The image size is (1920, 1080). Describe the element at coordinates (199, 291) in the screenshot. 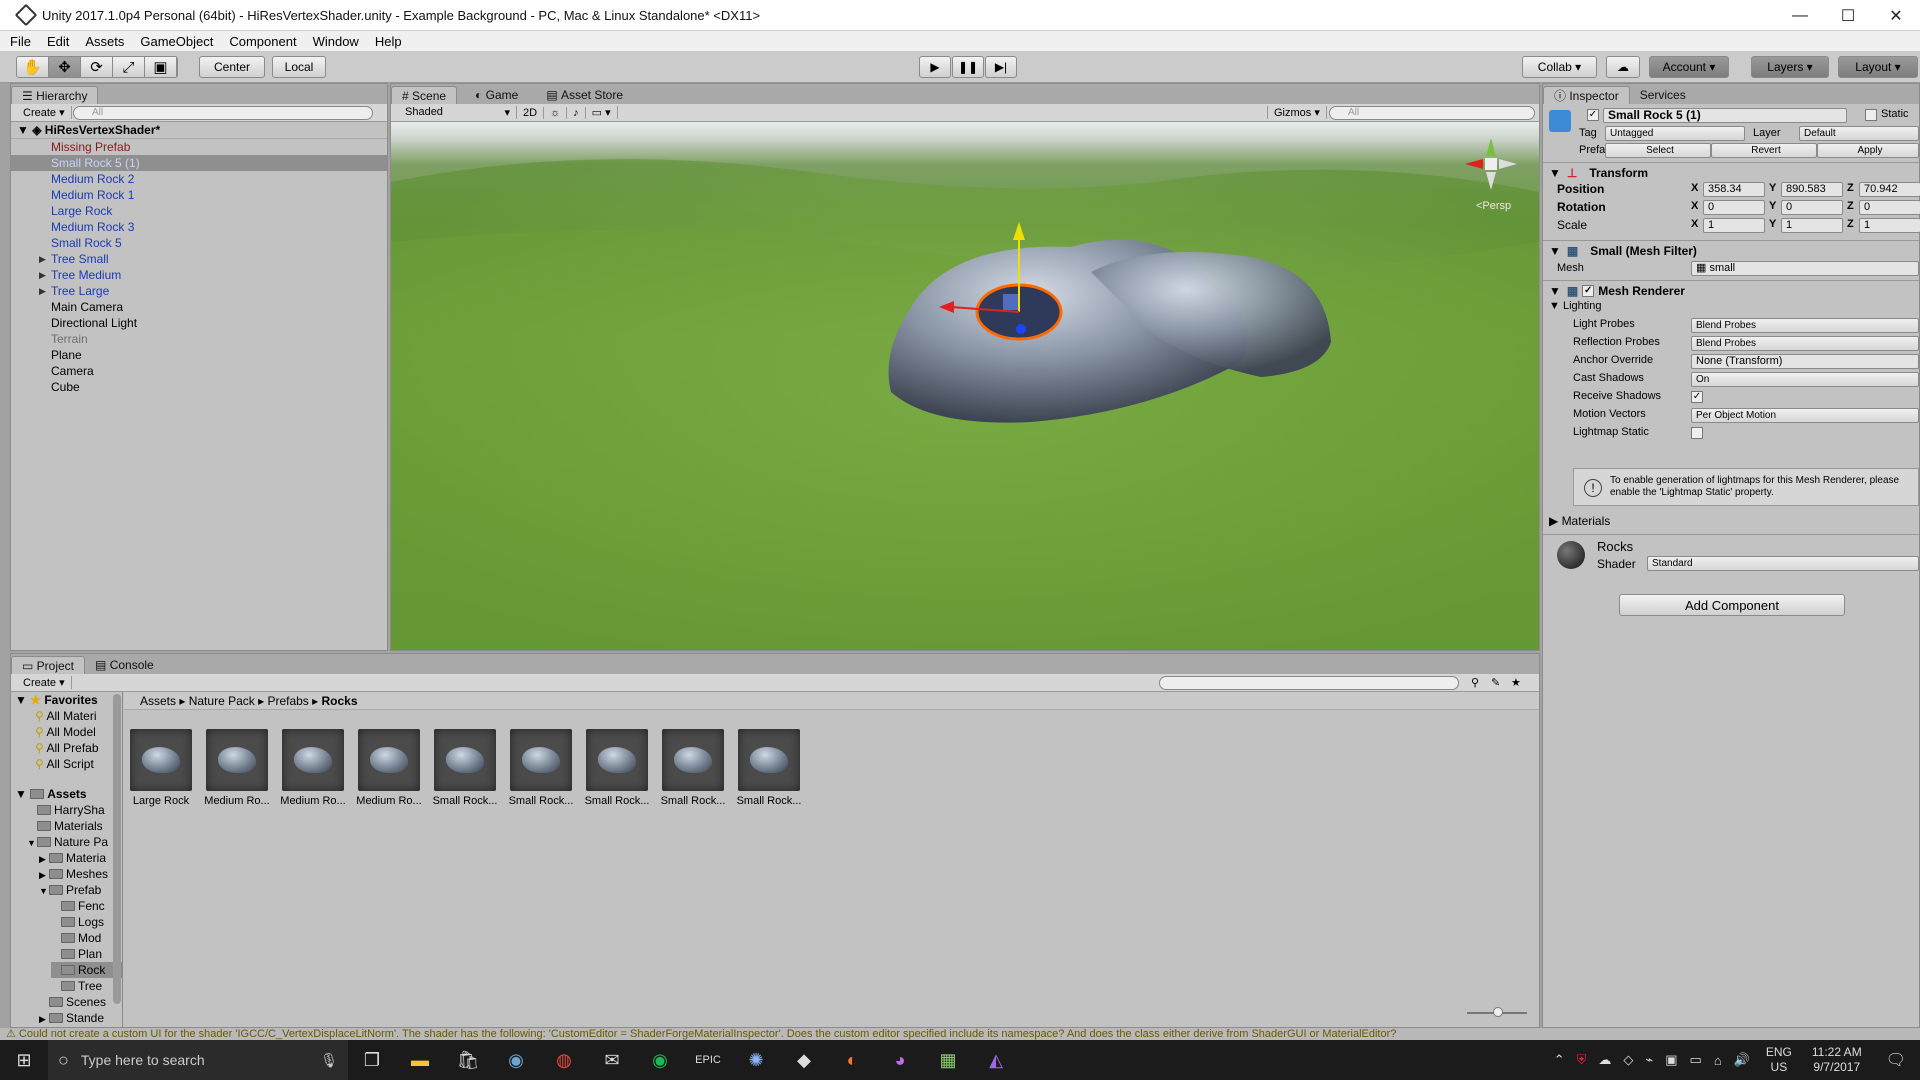

I see `hierarchy-item: ▶ Tree Large` at that location.